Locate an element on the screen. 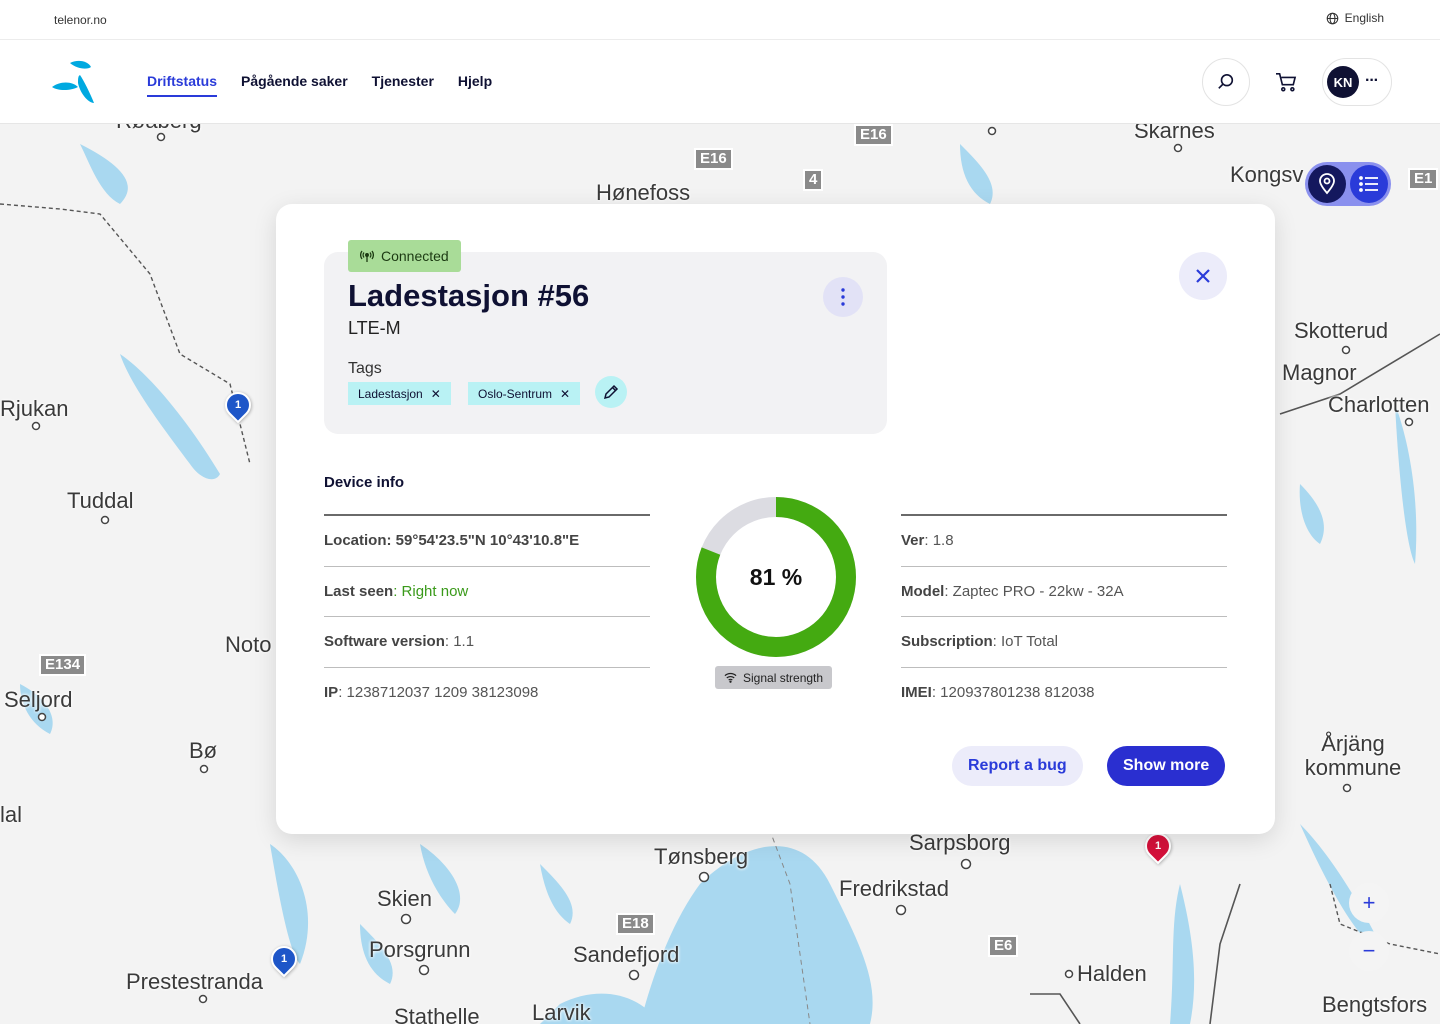 The height and width of the screenshot is (1024, 1440). telenor-logo is located at coordinates (76, 82).